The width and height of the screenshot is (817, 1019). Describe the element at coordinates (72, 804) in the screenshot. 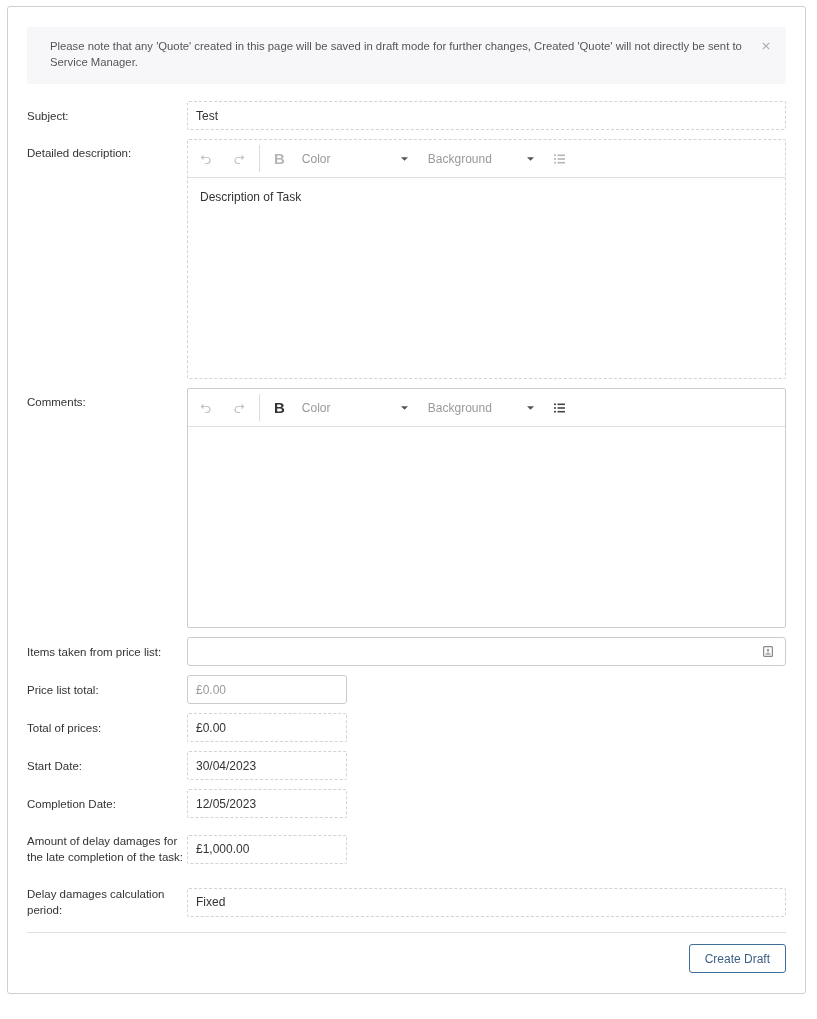

I see `field-label: Completion Date:` at that location.